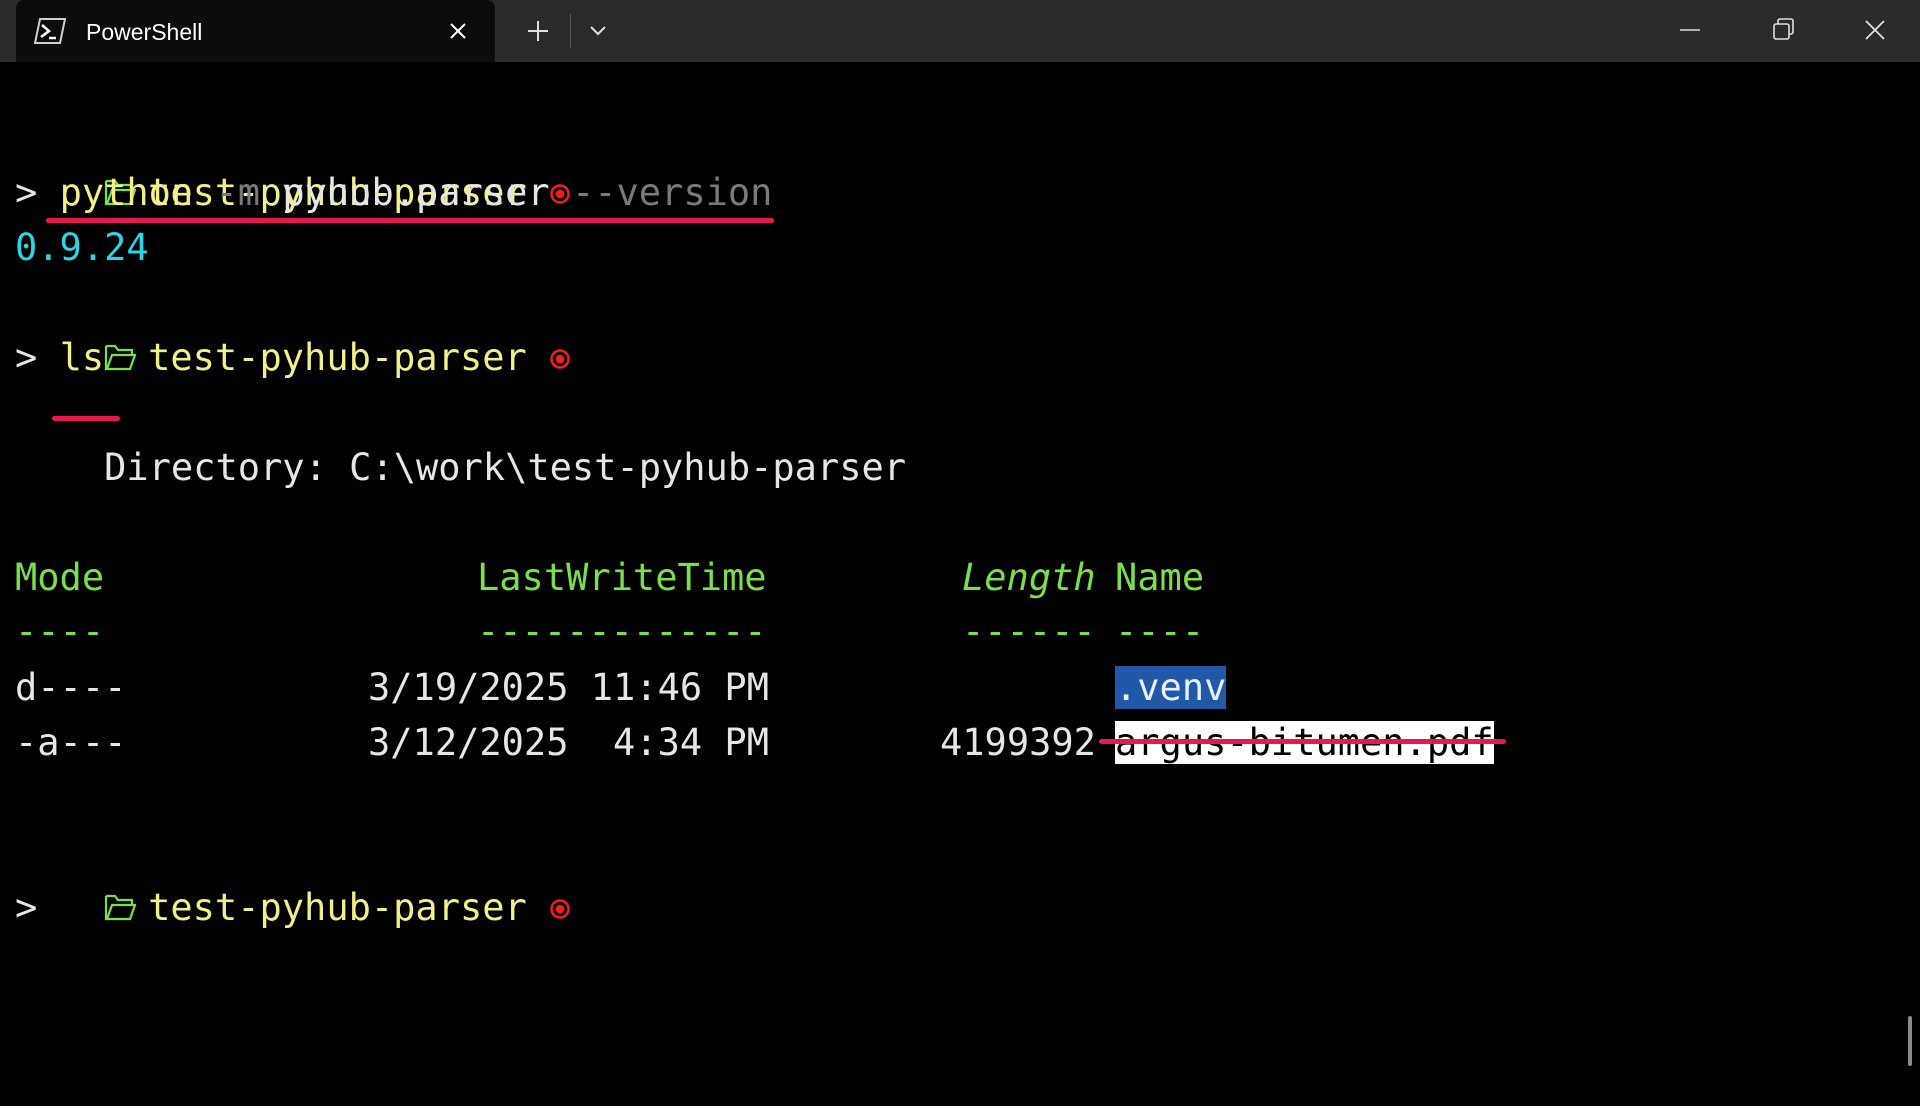  I want to click on command-line: > ls, so click(59, 357).